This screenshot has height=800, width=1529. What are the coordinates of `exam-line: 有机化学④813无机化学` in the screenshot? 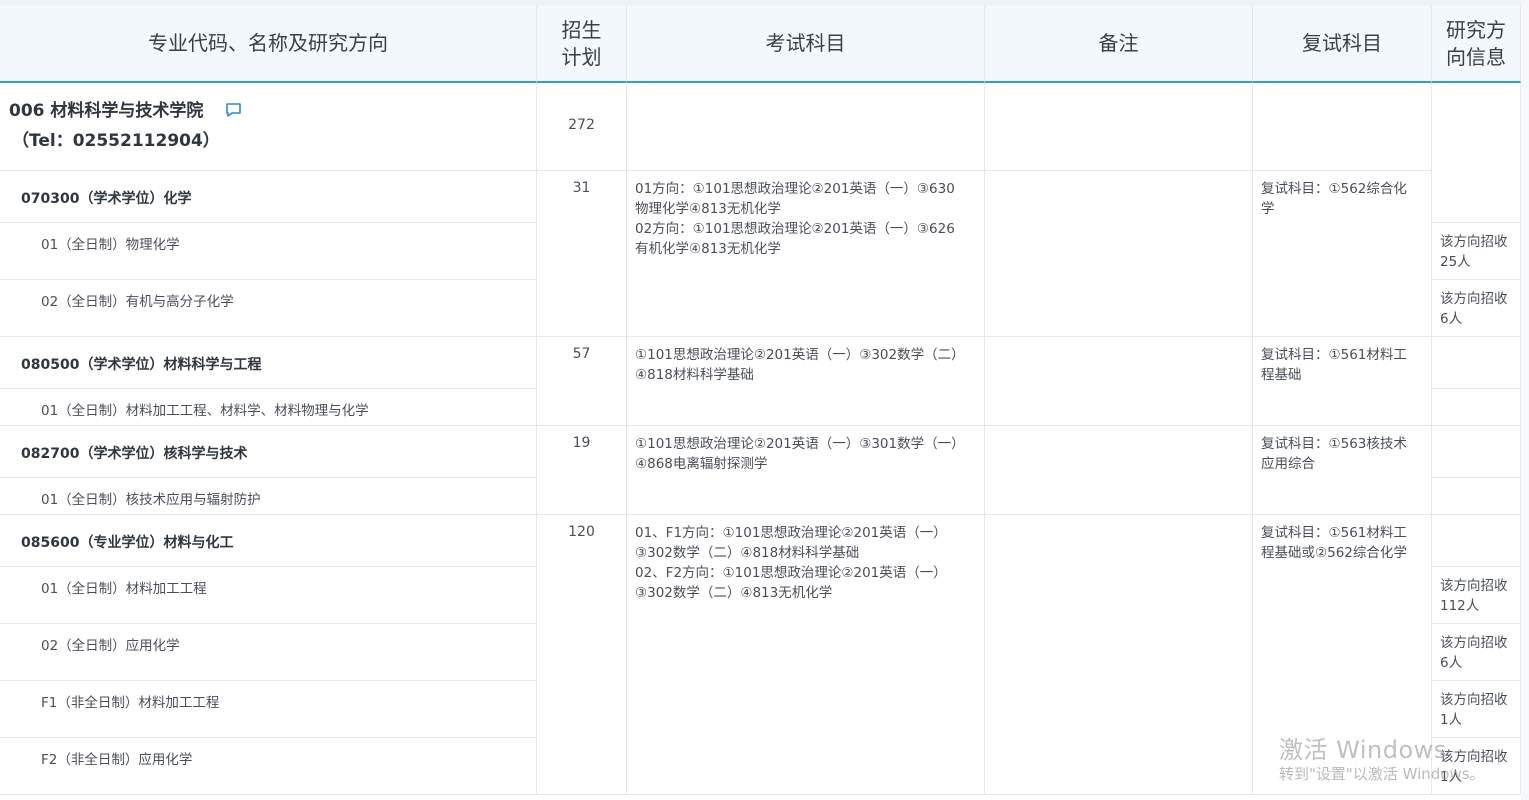 It's located at (708, 249).